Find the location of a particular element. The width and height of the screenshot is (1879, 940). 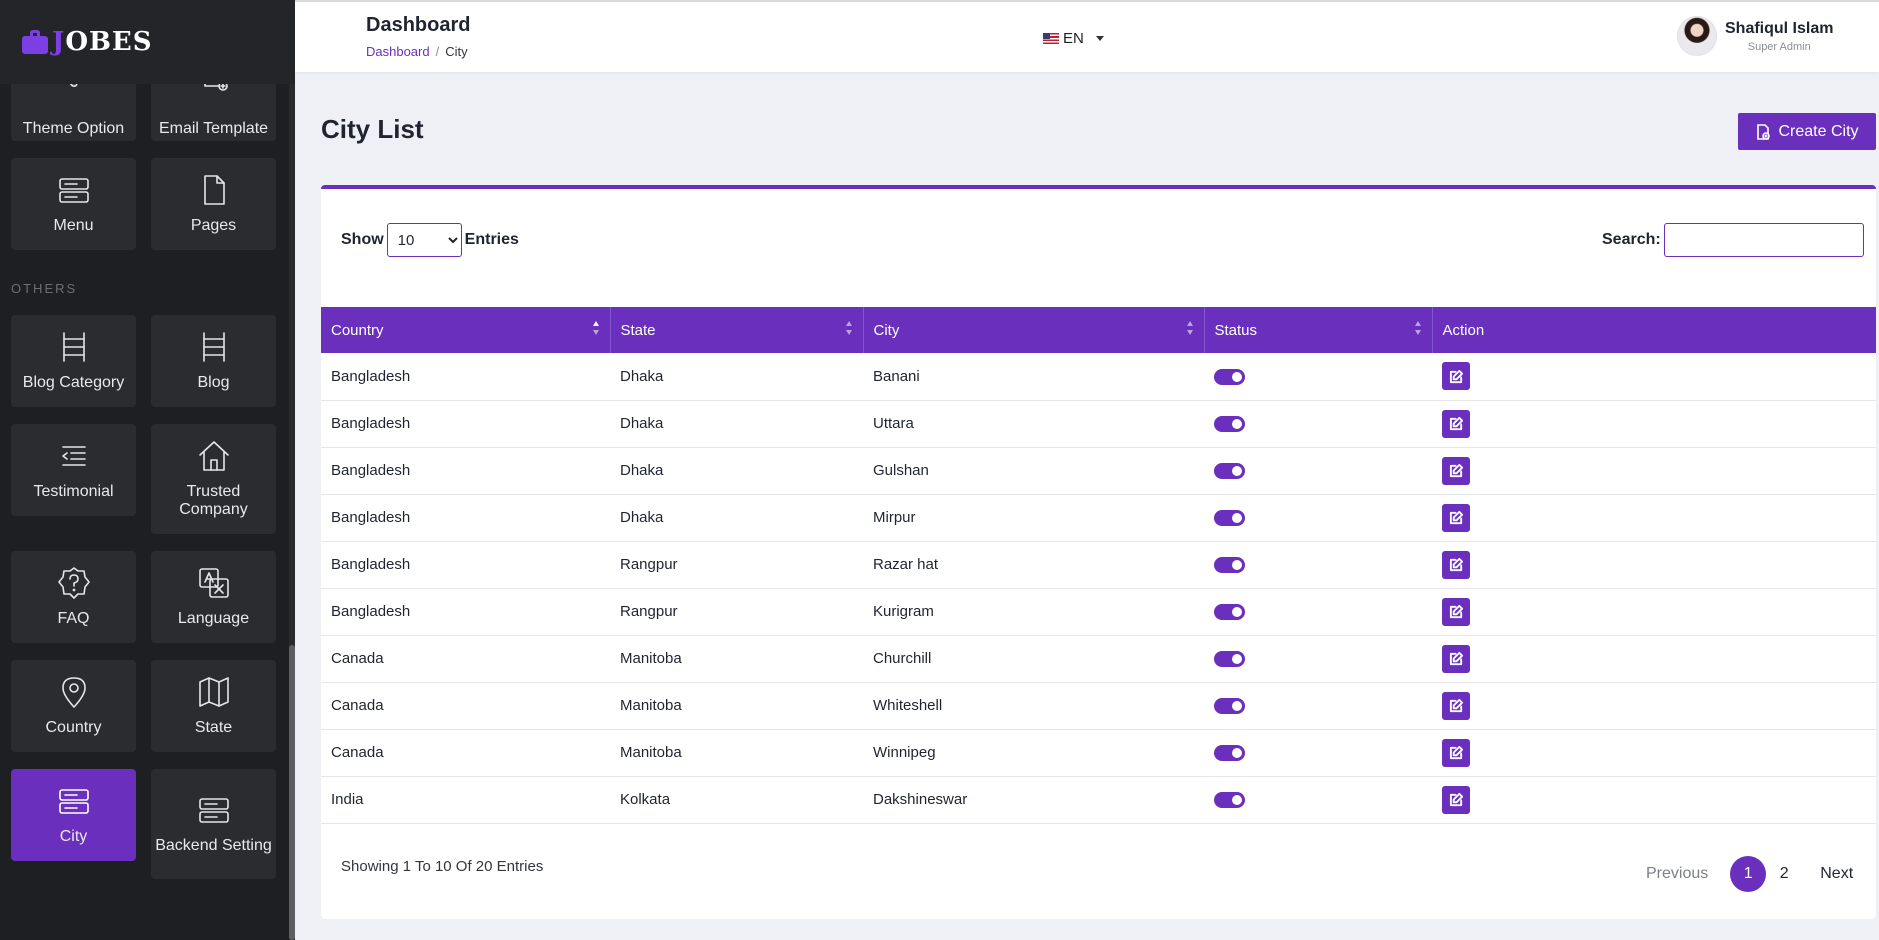

sidebar-item-label: Testimonial is located at coordinates (73, 491).